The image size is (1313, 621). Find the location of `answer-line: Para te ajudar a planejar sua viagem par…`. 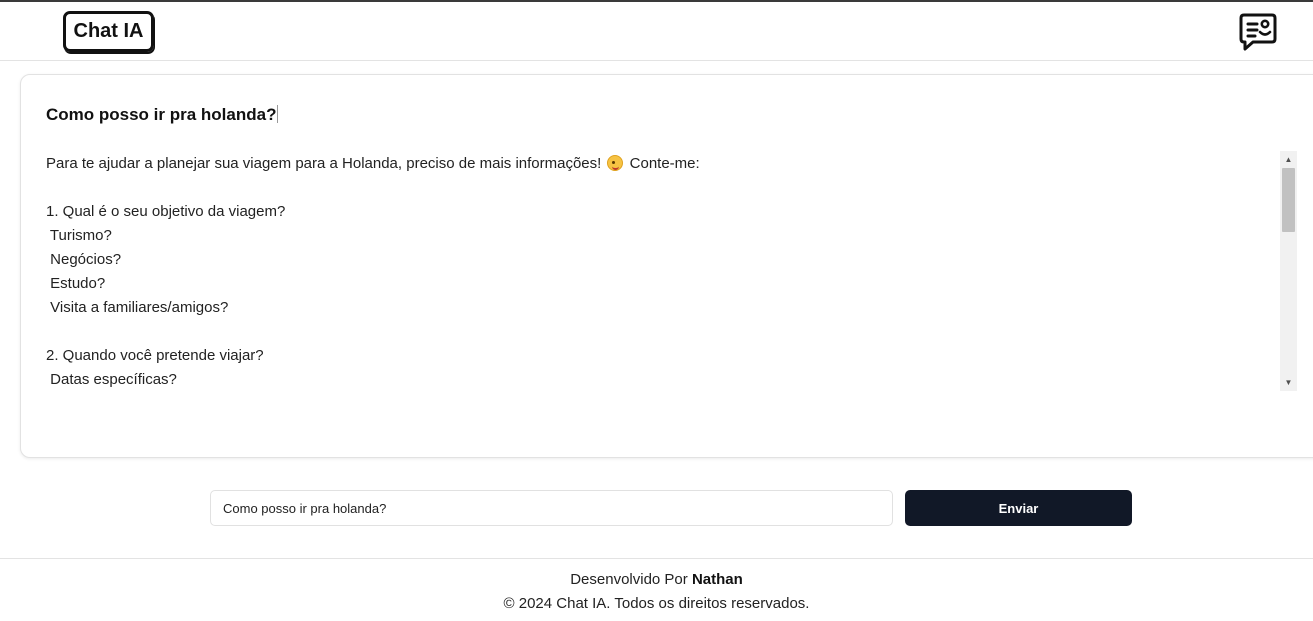

answer-line: Para te ajudar a planejar sua viagem par… is located at coordinates (672, 164).